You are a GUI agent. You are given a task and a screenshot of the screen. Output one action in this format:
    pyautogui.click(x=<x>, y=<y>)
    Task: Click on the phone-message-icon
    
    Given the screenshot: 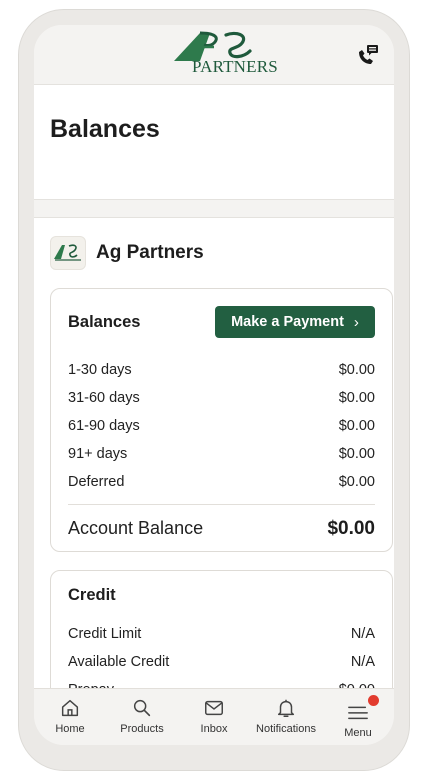 What is the action you would take?
    pyautogui.click(x=368, y=54)
    